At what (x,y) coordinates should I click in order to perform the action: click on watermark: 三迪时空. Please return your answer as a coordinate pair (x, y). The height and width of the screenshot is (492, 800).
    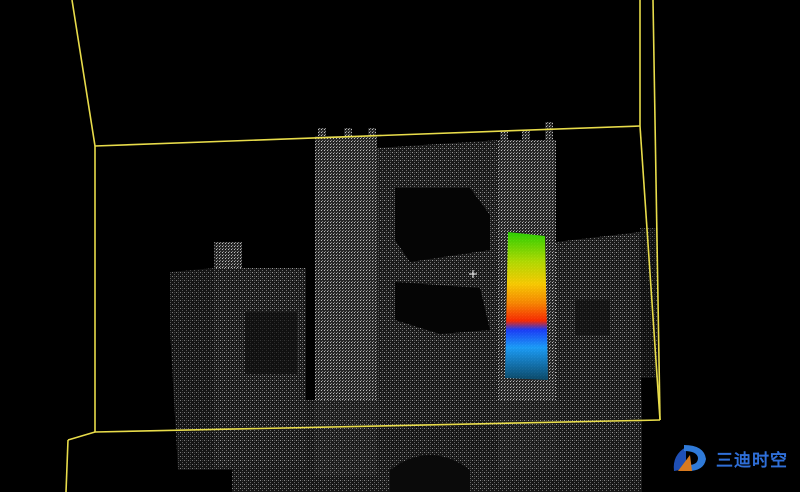
    Looking at the image, I should click on (729, 458).